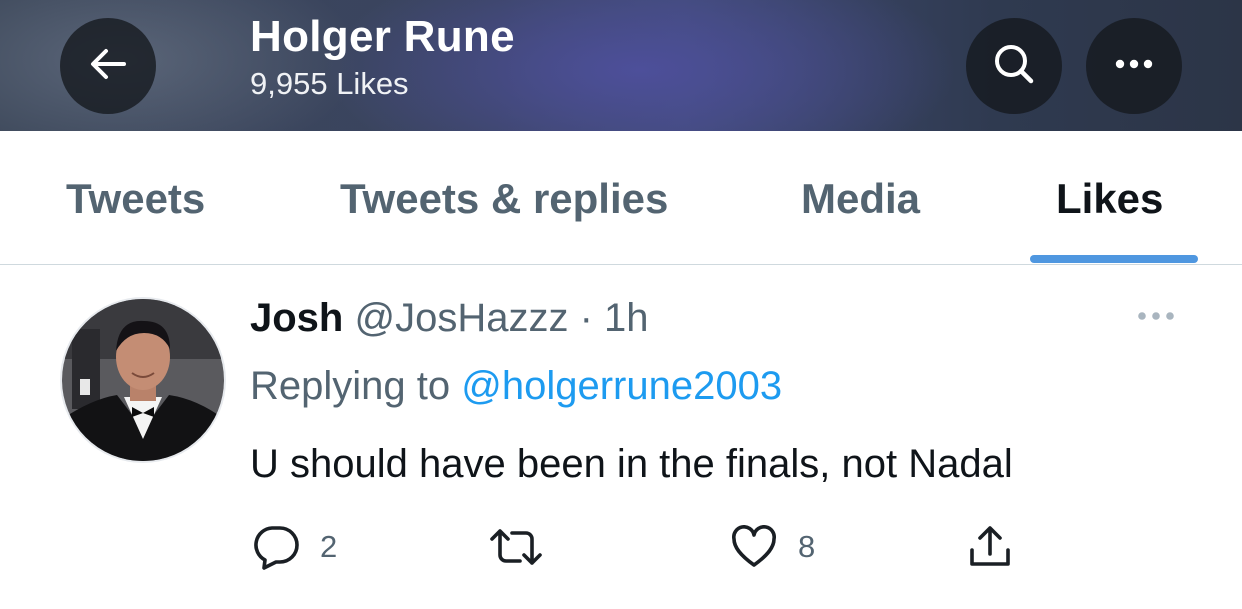  I want to click on author-handle: @JosHazzz, so click(461, 318).